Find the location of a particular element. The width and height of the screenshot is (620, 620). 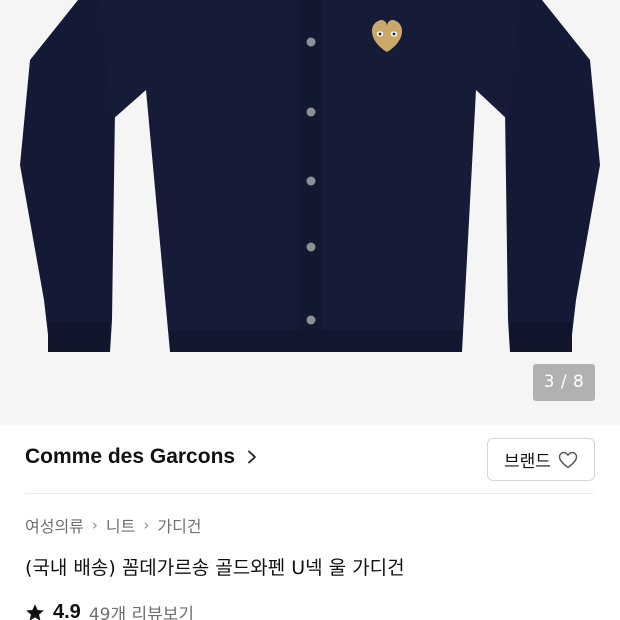

section-divider is located at coordinates (310, 493).